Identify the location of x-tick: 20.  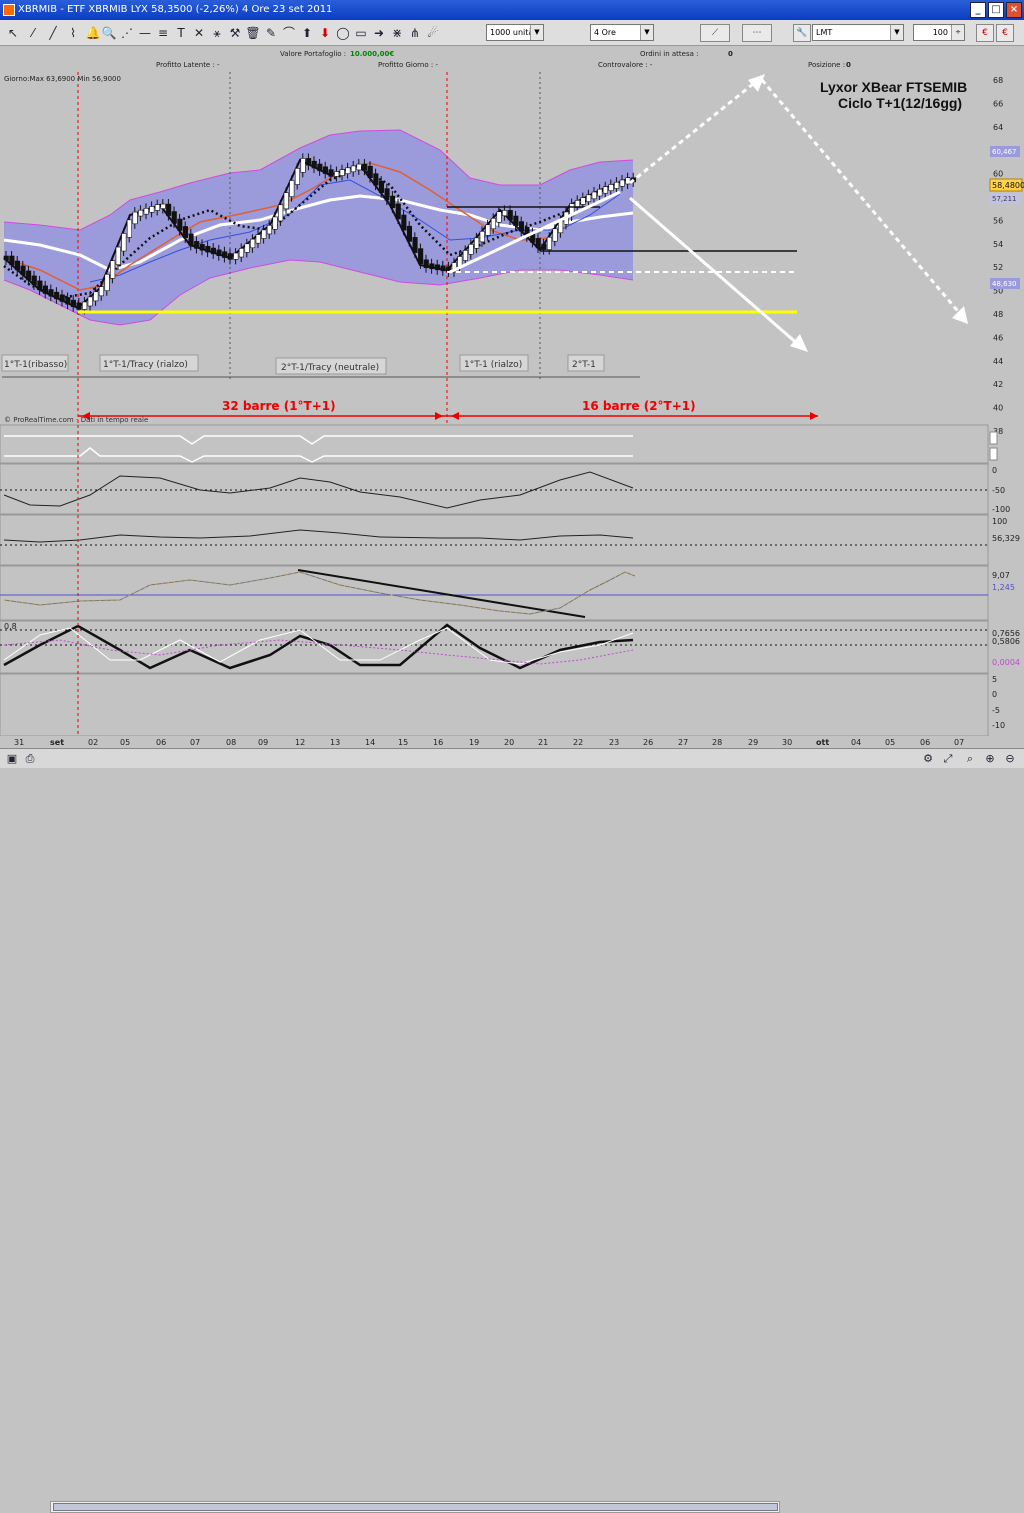
(509, 742).